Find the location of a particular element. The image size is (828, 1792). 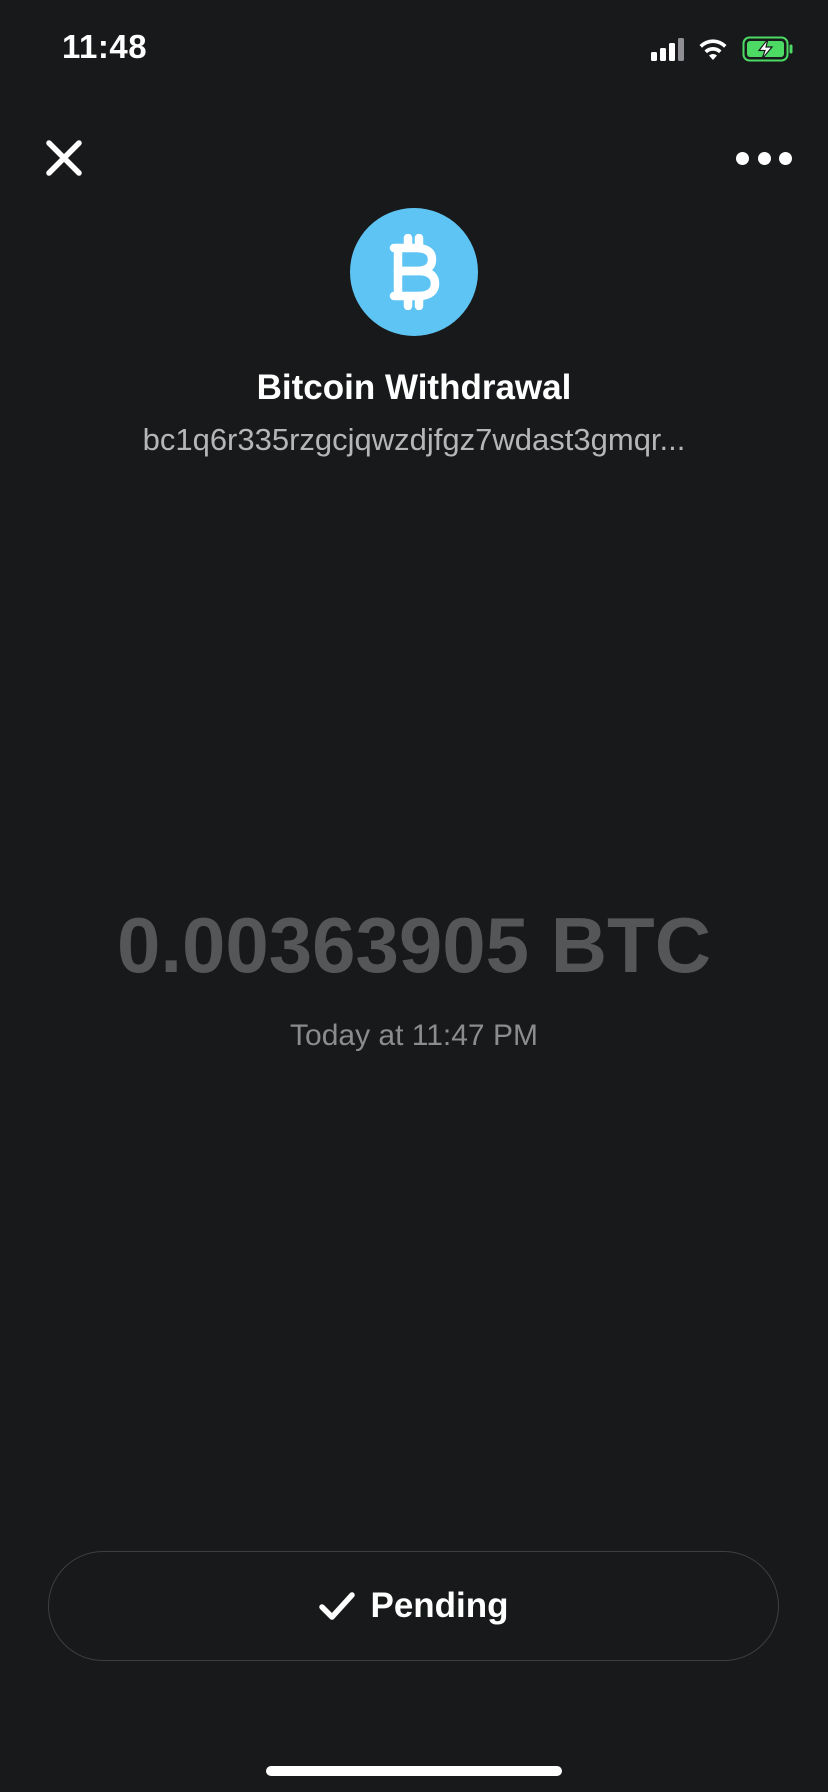

status-bar: 11:48 is located at coordinates (414, 50).